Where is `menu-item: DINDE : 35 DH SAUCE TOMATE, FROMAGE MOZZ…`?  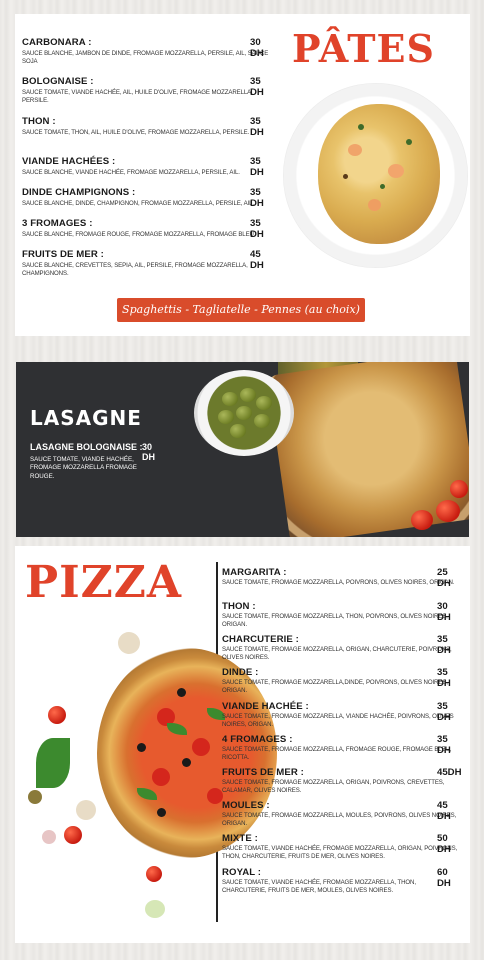
menu-item: DINDE : 35 DH SAUCE TOMATE, FROMAGE MOZZ… is located at coordinates (341, 681).